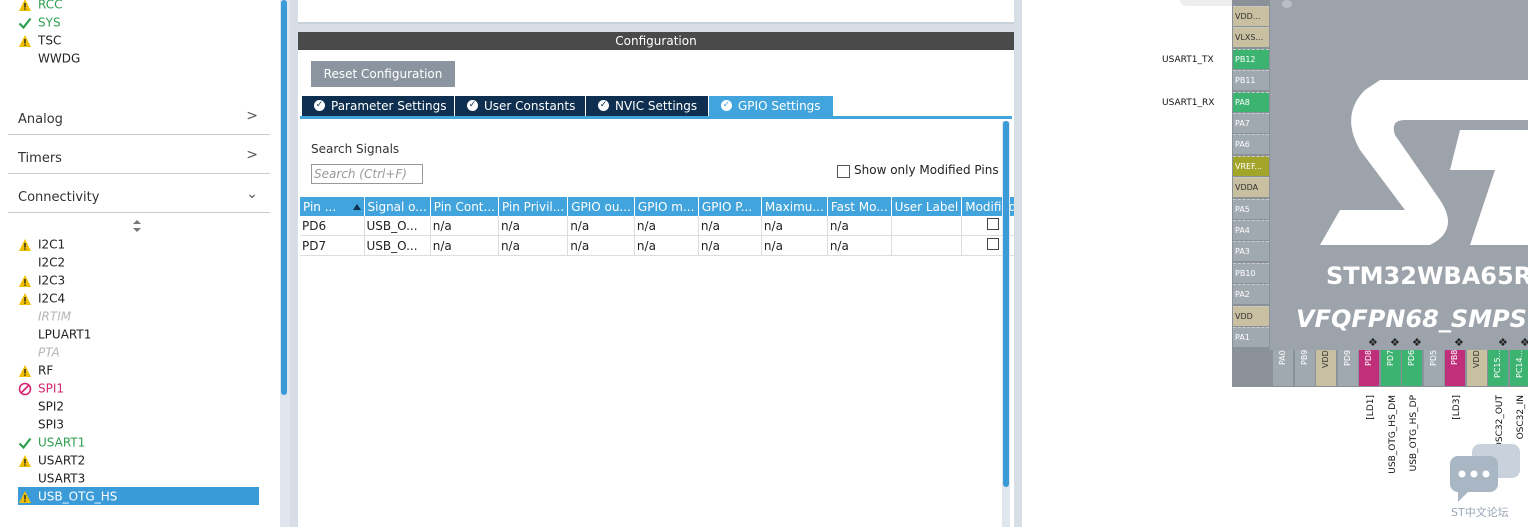 The image size is (1528, 527). Describe the element at coordinates (367, 174) in the screenshot. I see `search-input: Search (Ctrl+F)` at that location.